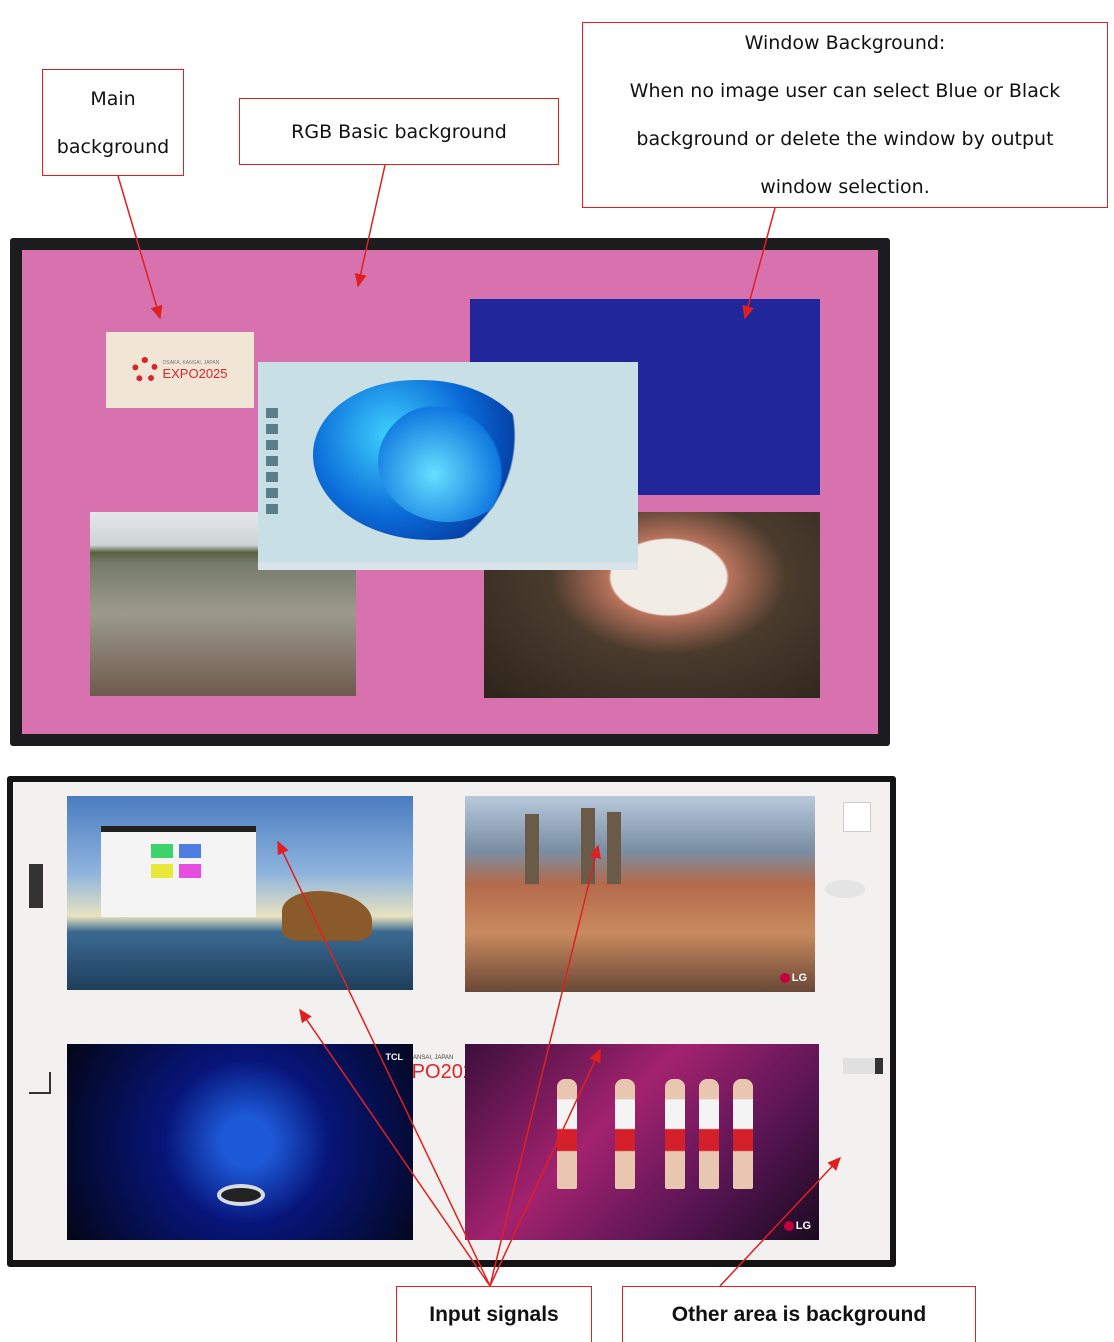 This screenshot has width=1114, height=1342. Describe the element at coordinates (759, 263) in the screenshot. I see `arrow-window-background` at that location.